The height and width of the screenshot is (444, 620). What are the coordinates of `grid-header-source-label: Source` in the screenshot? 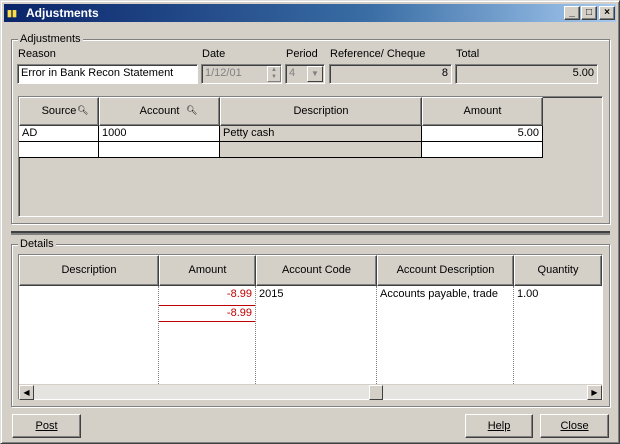 It's located at (59, 111).